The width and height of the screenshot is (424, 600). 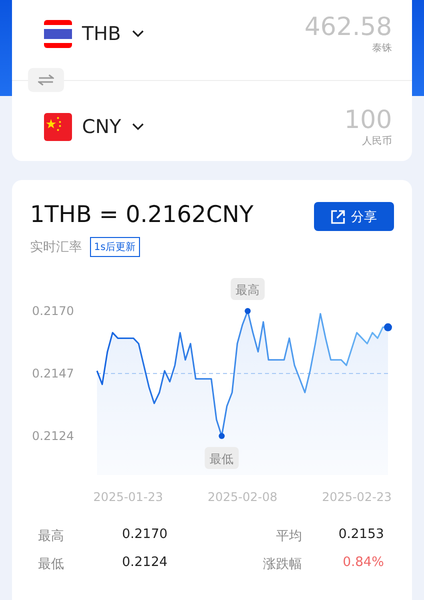 I want to click on current-point, so click(x=388, y=327).